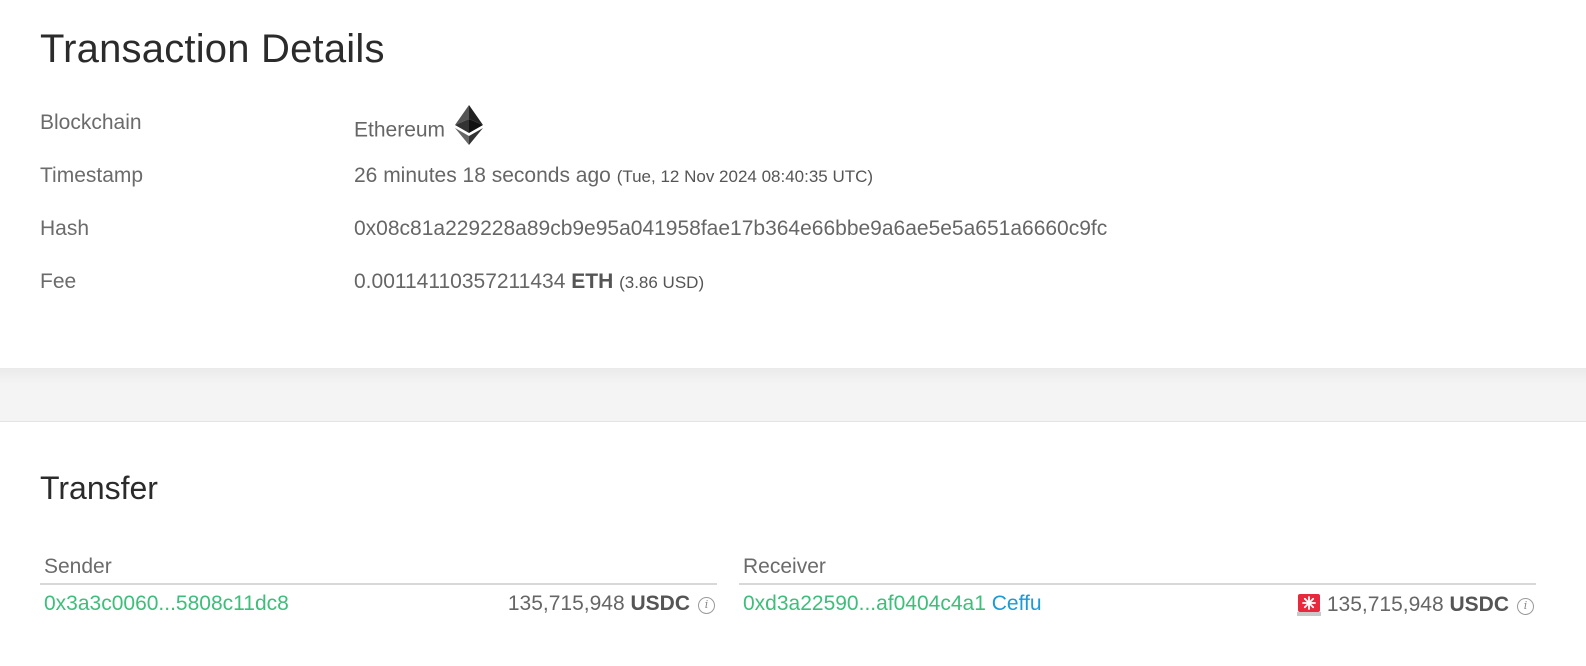 The image size is (1586, 666). I want to click on fee-unit: ETH, so click(592, 281).